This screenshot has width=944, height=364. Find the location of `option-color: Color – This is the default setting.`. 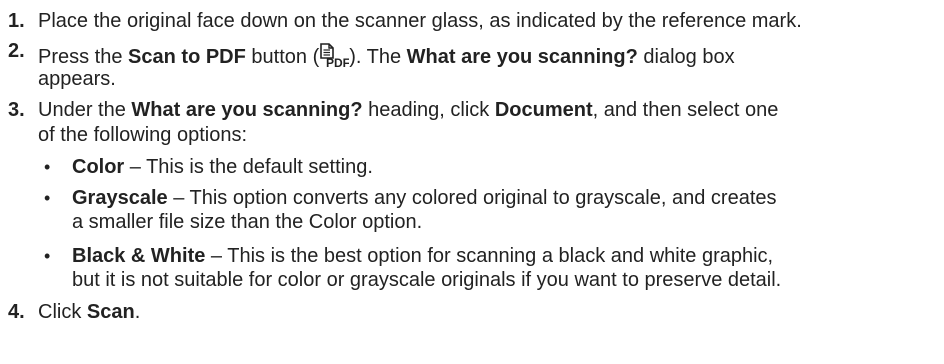

option-color: Color – This is the default setting. is located at coordinates (222, 167).